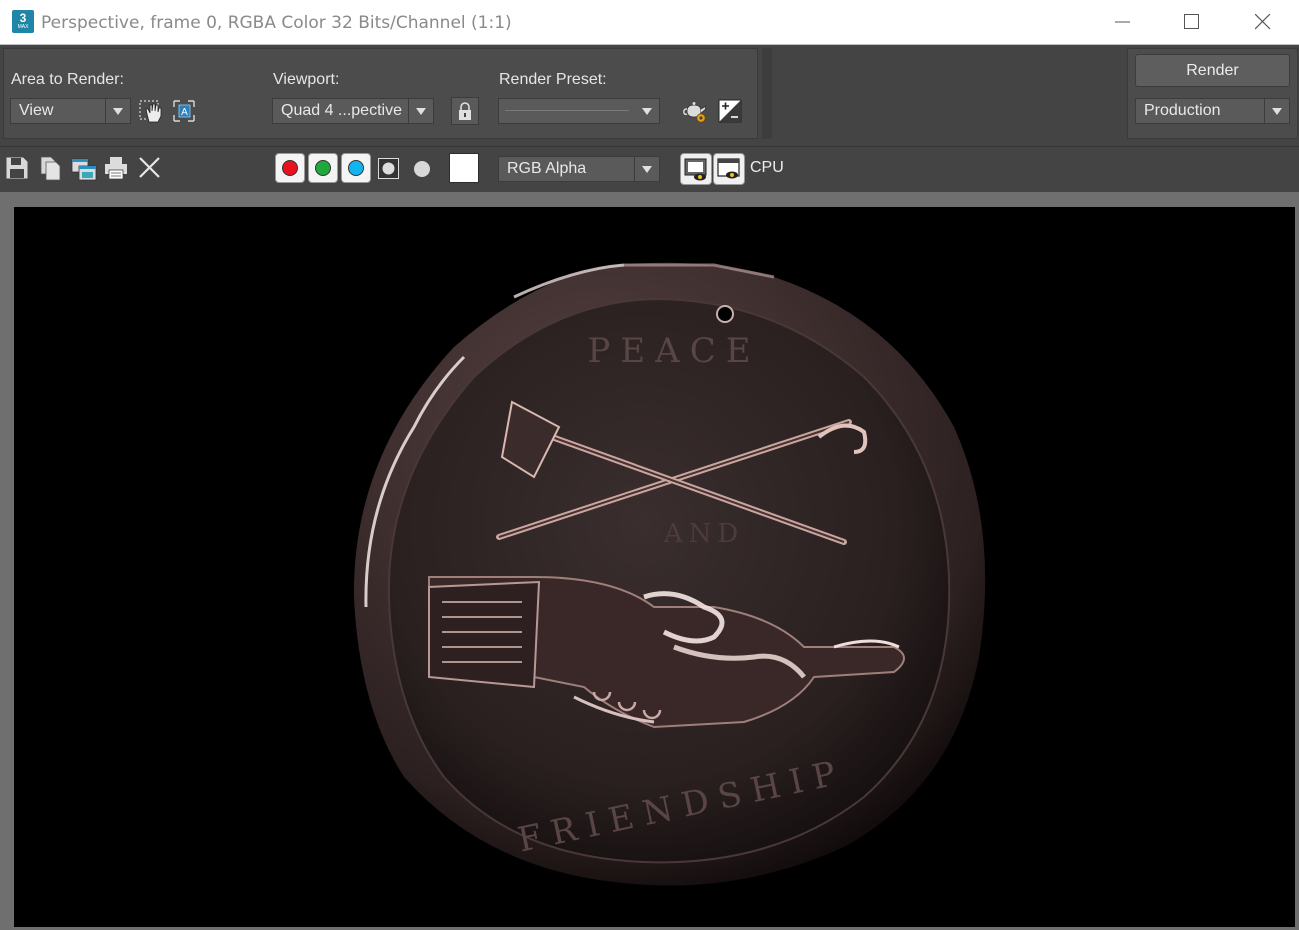  Describe the element at coordinates (553, 79) in the screenshot. I see `render-preset-label: Render Preset:` at that location.